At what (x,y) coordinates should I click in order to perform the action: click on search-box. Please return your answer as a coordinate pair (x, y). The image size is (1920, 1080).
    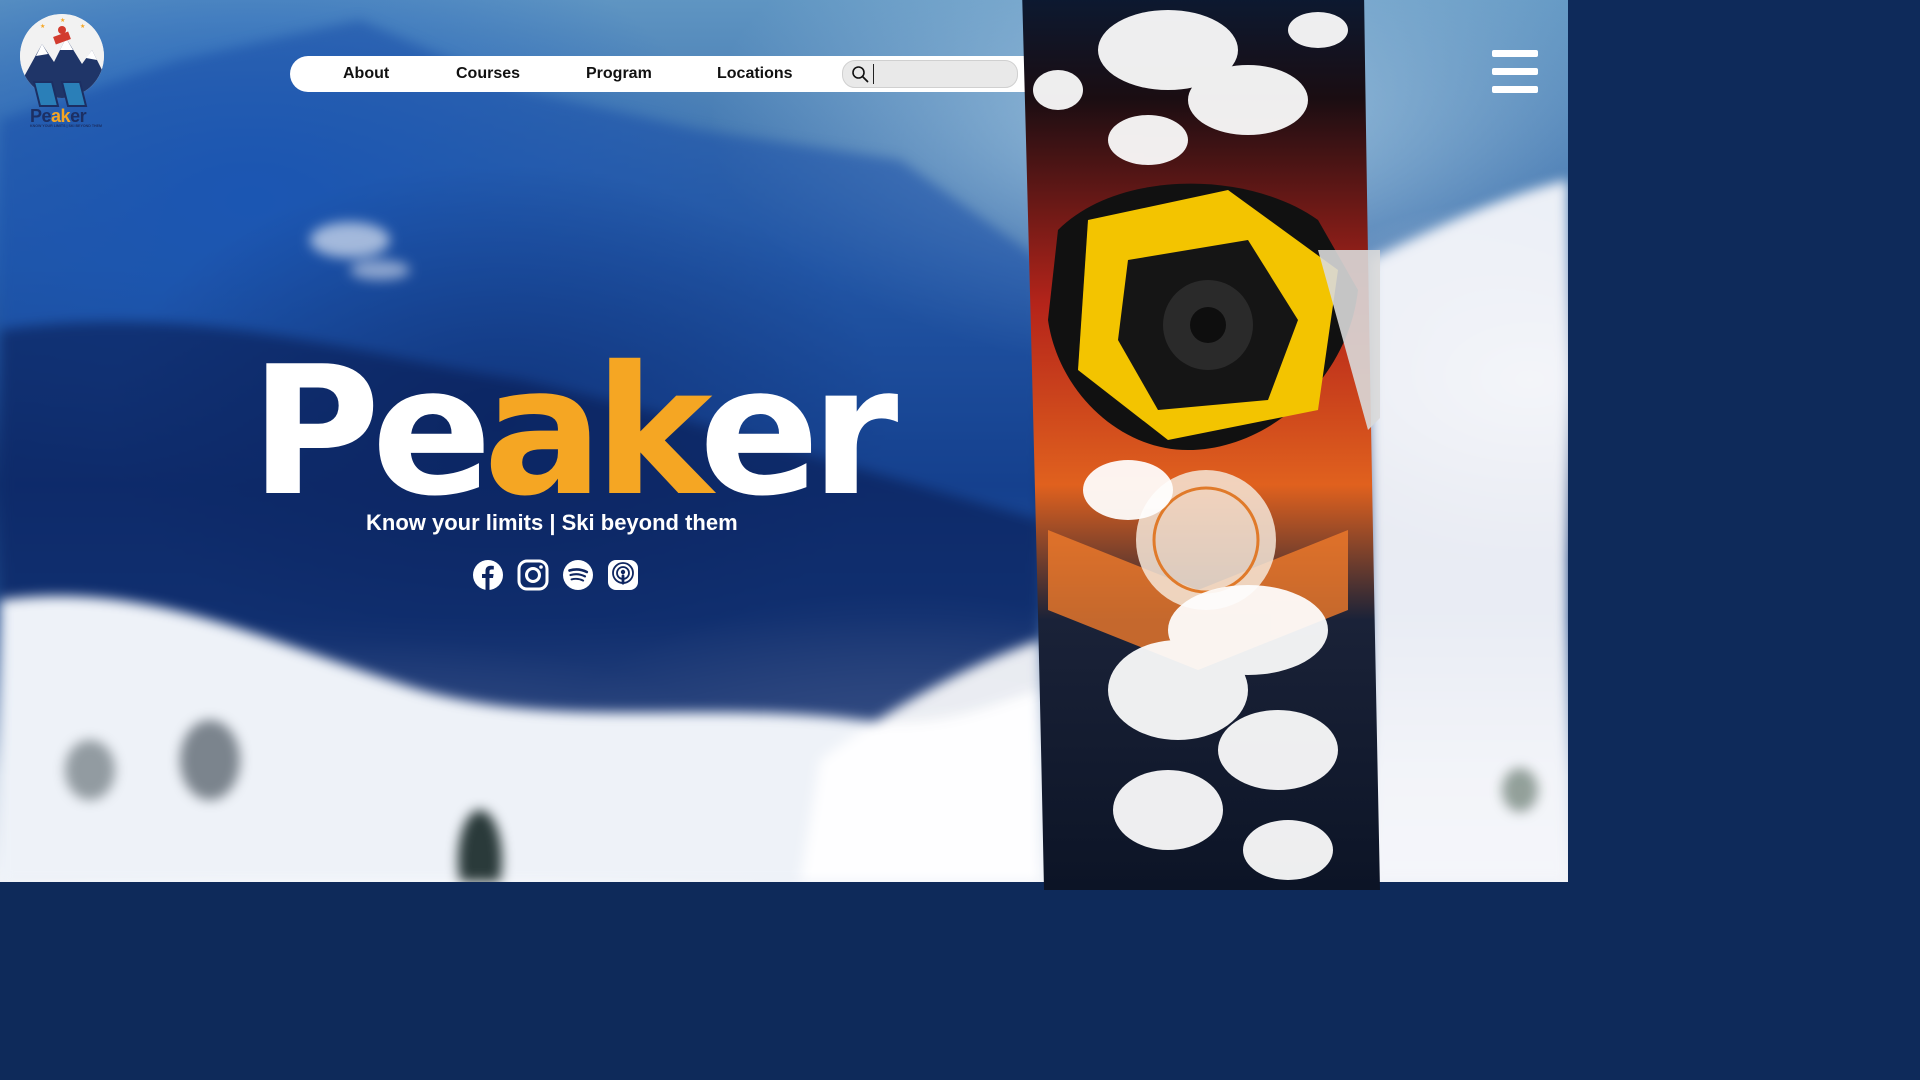
    Looking at the image, I should click on (930, 74).